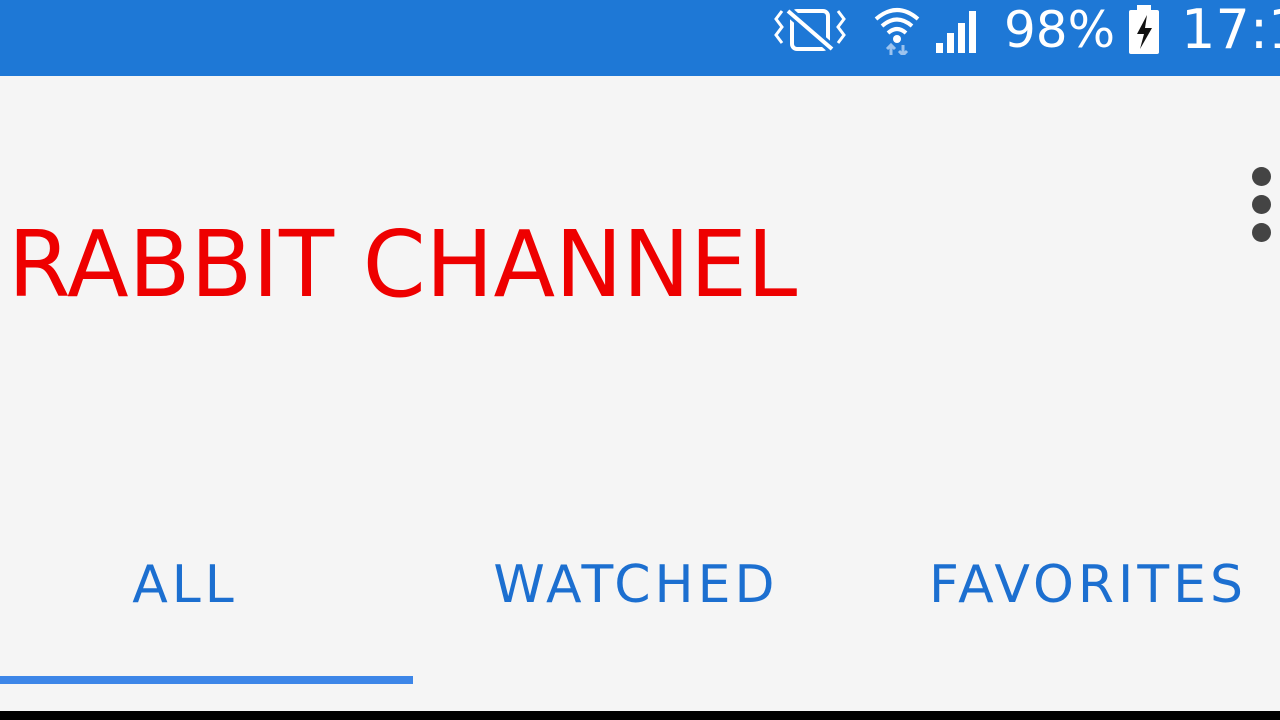 The height and width of the screenshot is (720, 1280). What do you see at coordinates (1060, 30) in the screenshot?
I see `battery-percent: 98%` at bounding box center [1060, 30].